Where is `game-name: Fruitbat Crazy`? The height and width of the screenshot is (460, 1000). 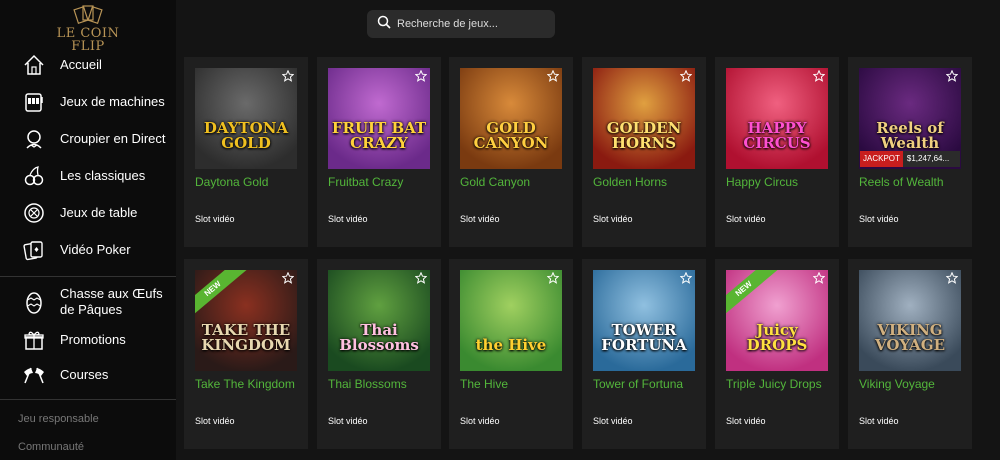
game-name: Fruitbat Crazy is located at coordinates (365, 182).